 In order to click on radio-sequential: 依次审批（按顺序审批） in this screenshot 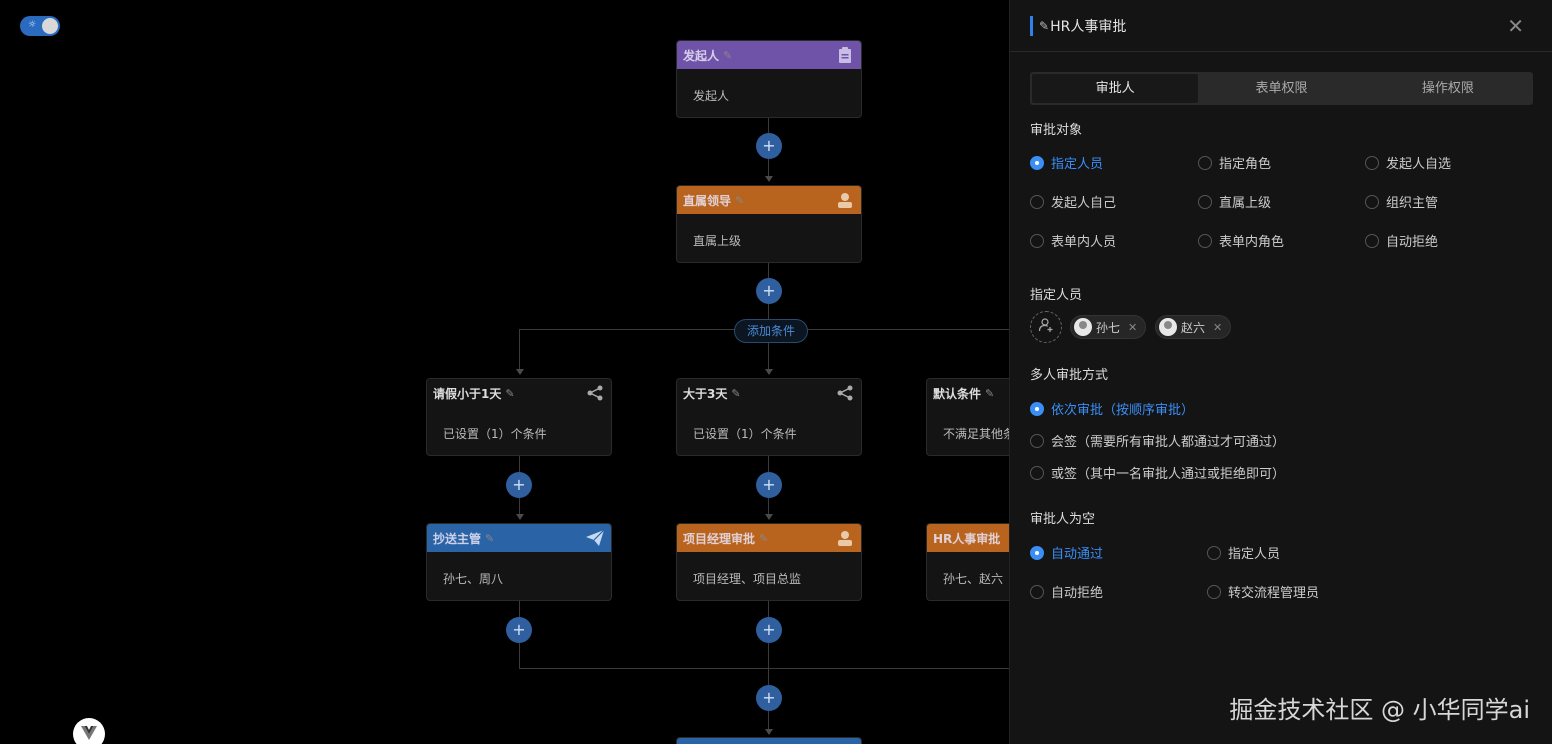, I will do `click(1112, 408)`.